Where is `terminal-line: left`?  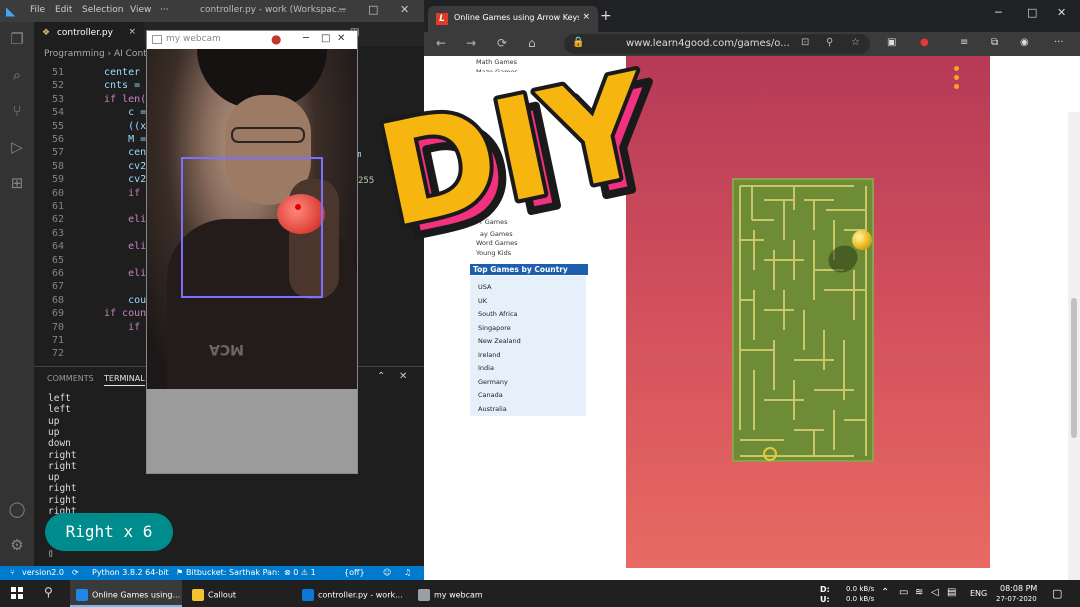
terminal-line: left is located at coordinates (59, 398).